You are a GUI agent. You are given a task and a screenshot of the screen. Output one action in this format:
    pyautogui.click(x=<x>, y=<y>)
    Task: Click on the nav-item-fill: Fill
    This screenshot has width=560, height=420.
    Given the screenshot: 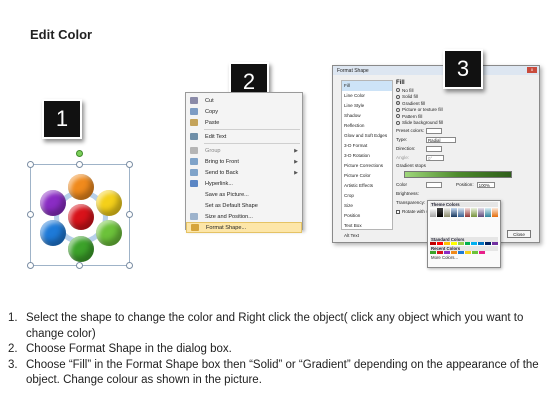 What is the action you would take?
    pyautogui.click(x=367, y=86)
    